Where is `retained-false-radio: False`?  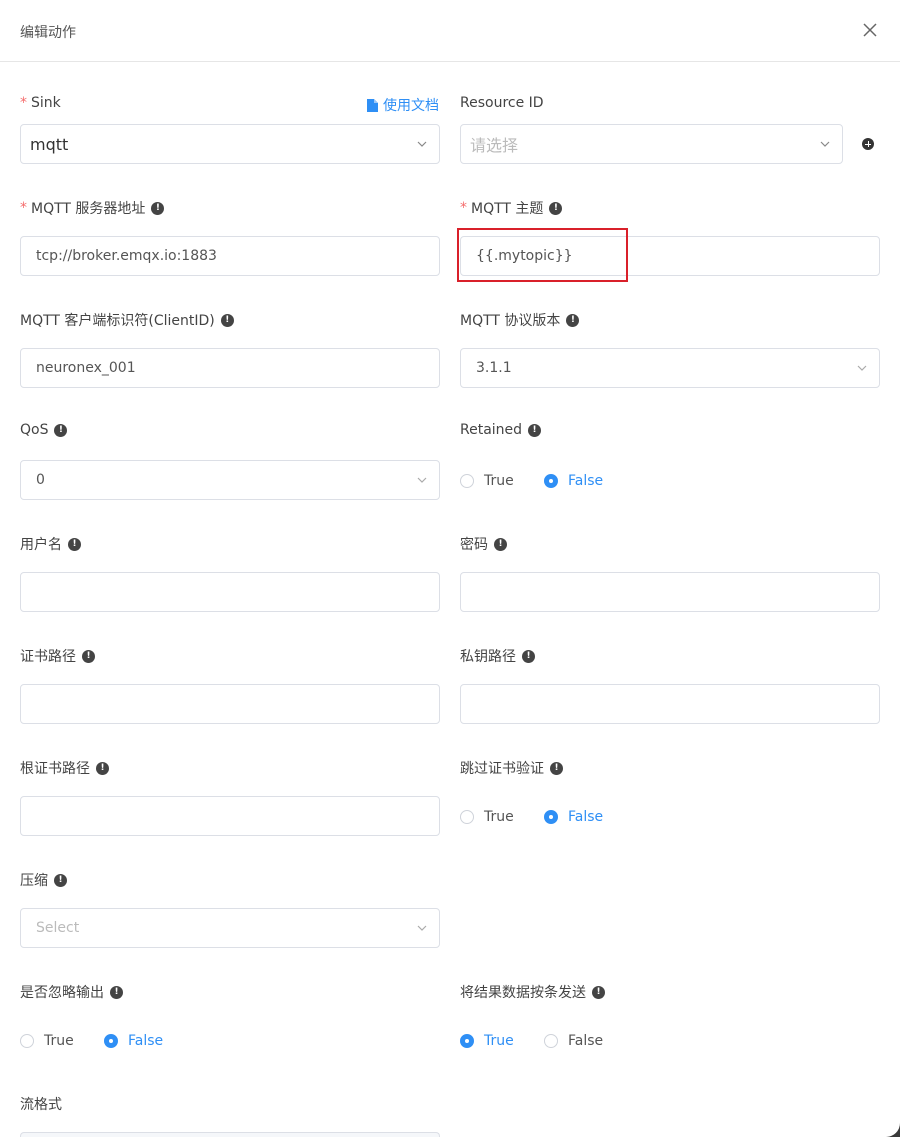
retained-false-radio: False is located at coordinates (573, 481).